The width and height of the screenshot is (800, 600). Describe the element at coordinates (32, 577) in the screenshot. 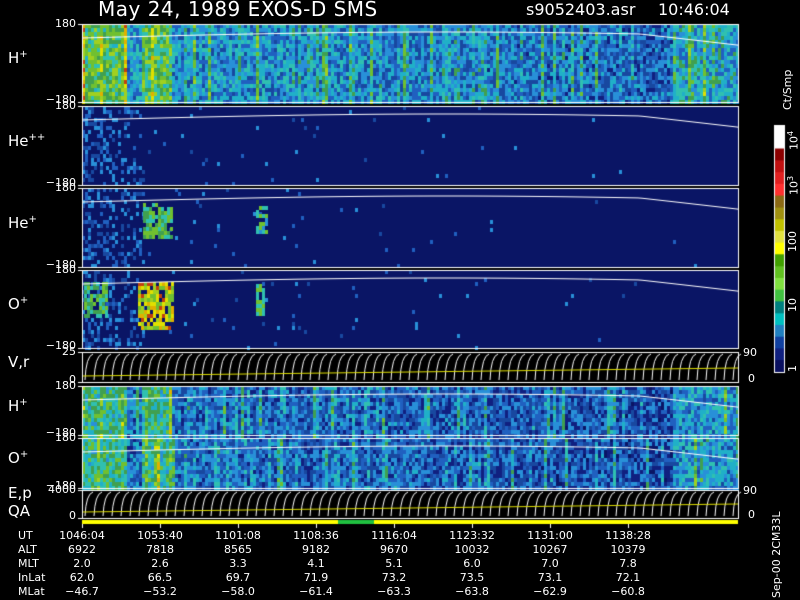

I see `row-label-inlat: InLat` at that location.